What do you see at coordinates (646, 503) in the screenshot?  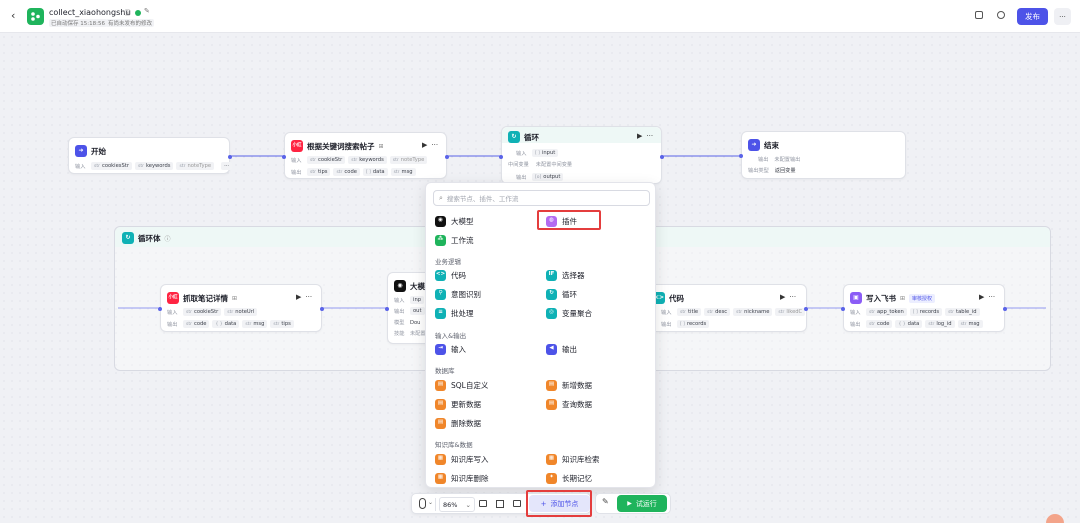 I see `test-run-label: 试运行` at bounding box center [646, 503].